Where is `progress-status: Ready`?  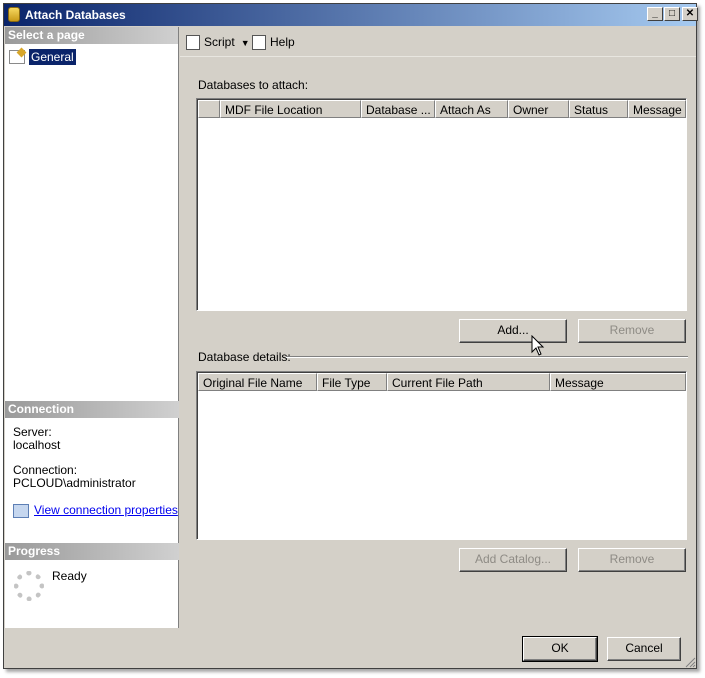 progress-status: Ready is located at coordinates (69, 576).